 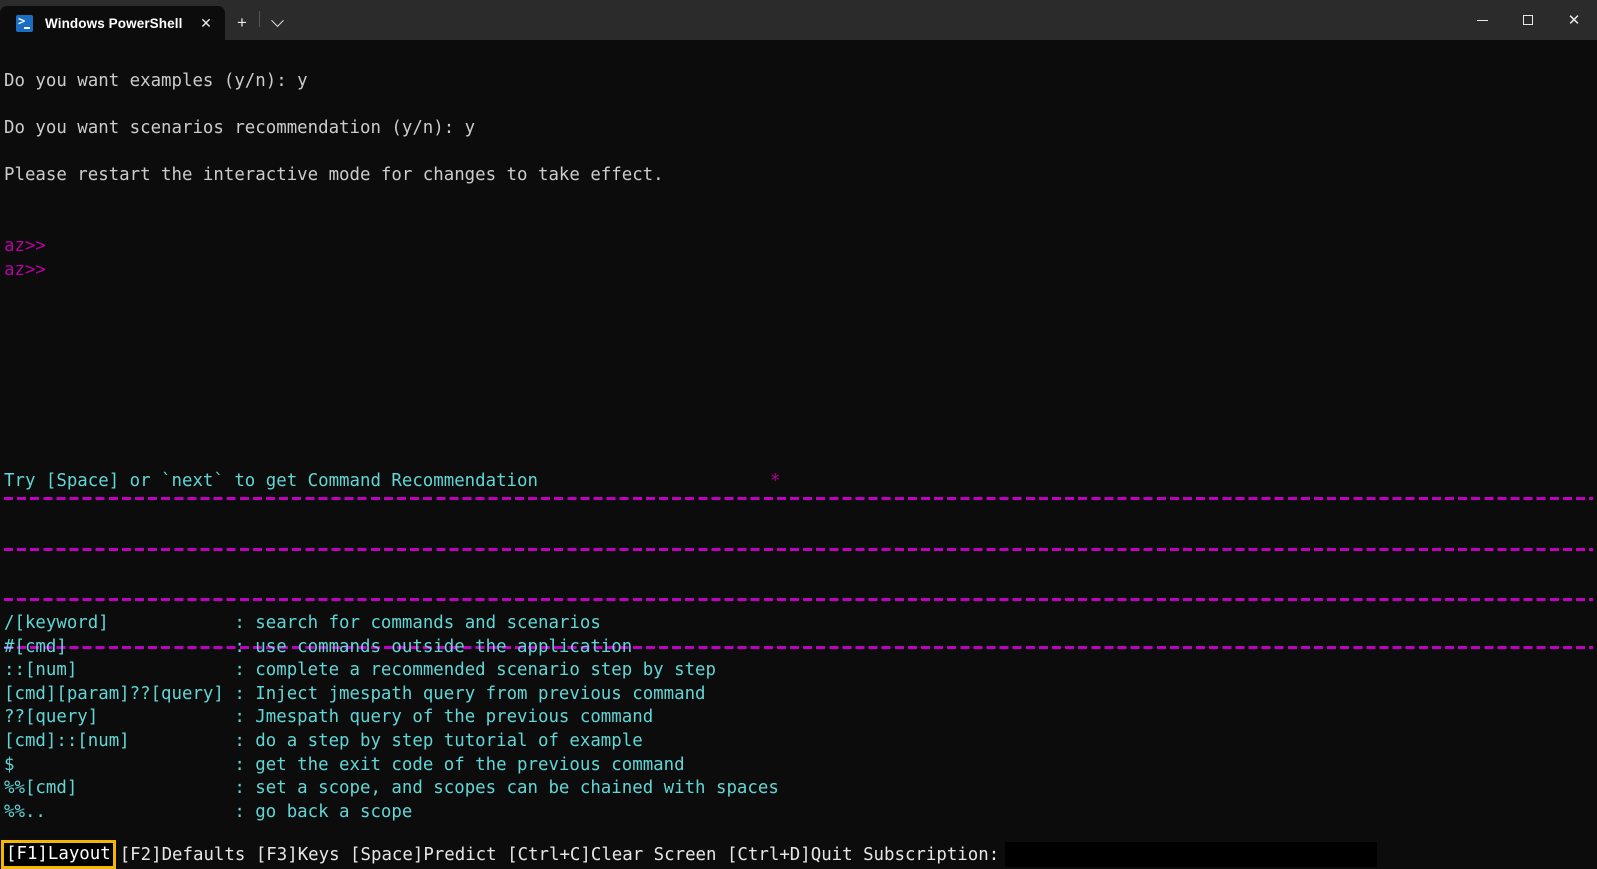 What do you see at coordinates (119, 623) in the screenshot?
I see `help-entry-key: /[keyword]` at bounding box center [119, 623].